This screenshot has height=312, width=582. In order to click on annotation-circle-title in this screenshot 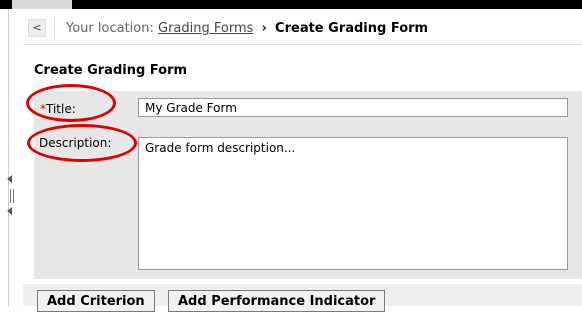, I will do `click(71, 103)`.